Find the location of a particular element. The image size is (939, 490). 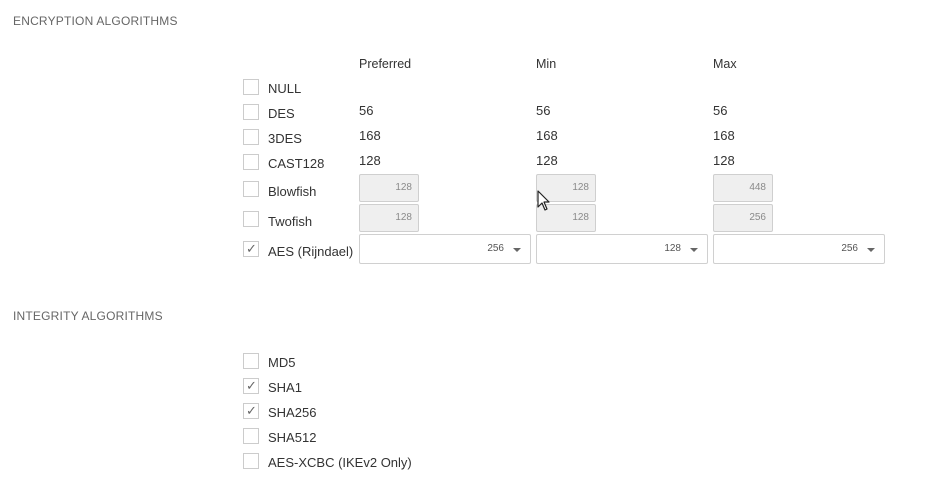

checkbox-sha1: ✓ is located at coordinates (251, 386).